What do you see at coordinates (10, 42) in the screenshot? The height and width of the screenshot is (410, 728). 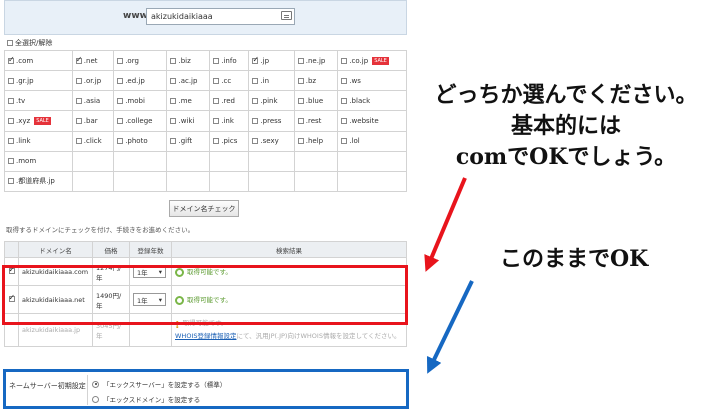 I see `select-all-checkbox` at bounding box center [10, 42].